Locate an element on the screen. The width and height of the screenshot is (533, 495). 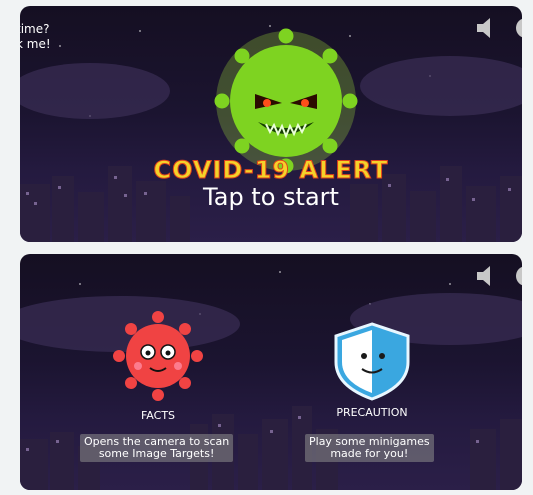
tap-to-start-button: Tap to start is located at coordinates (271, 197).